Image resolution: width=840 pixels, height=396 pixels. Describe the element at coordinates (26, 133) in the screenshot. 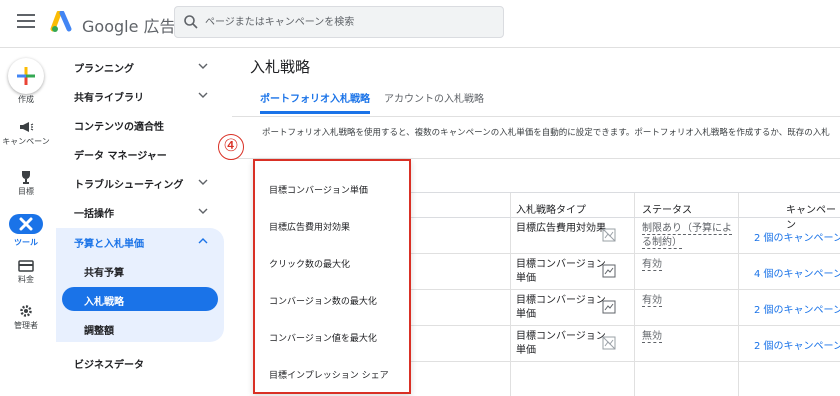

I see `rail-item-campaigns: キャンペーン` at that location.